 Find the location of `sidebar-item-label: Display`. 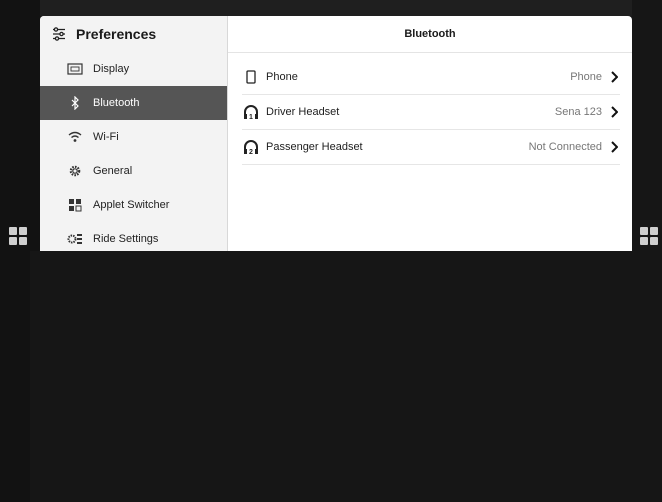

sidebar-item-label: Display is located at coordinates (111, 69).